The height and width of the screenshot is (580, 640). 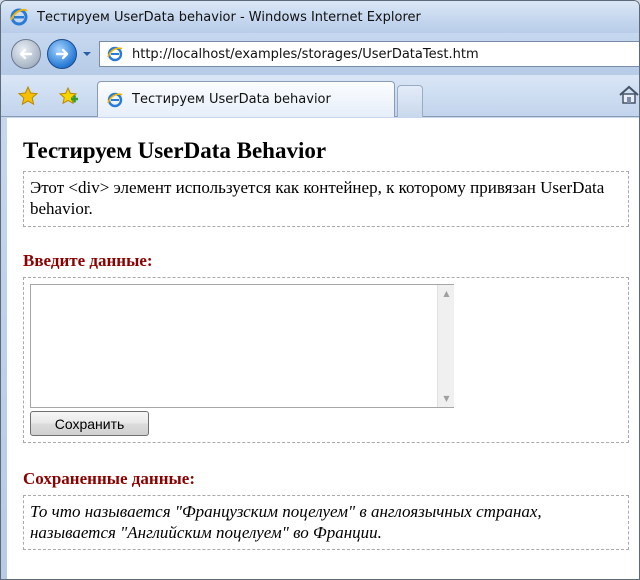 I want to click on chevron-down-icon, so click(x=87, y=54).